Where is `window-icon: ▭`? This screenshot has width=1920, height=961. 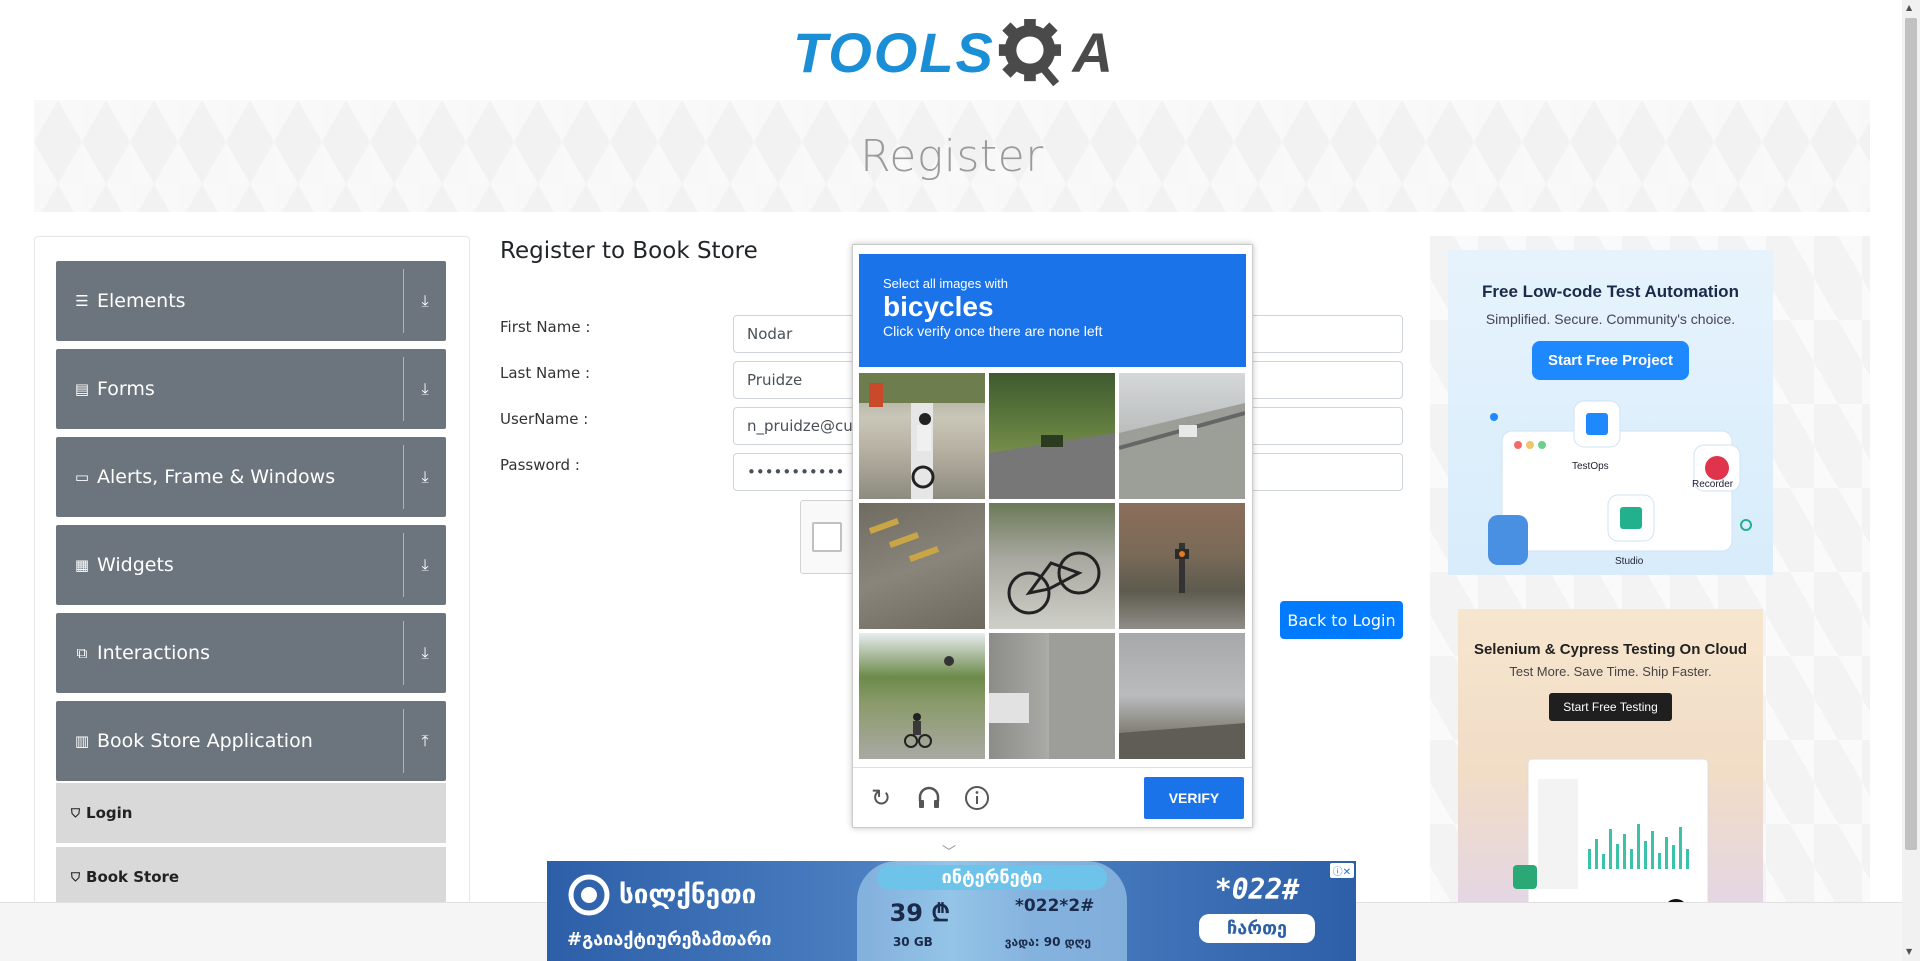
window-icon: ▭ is located at coordinates (82, 477).